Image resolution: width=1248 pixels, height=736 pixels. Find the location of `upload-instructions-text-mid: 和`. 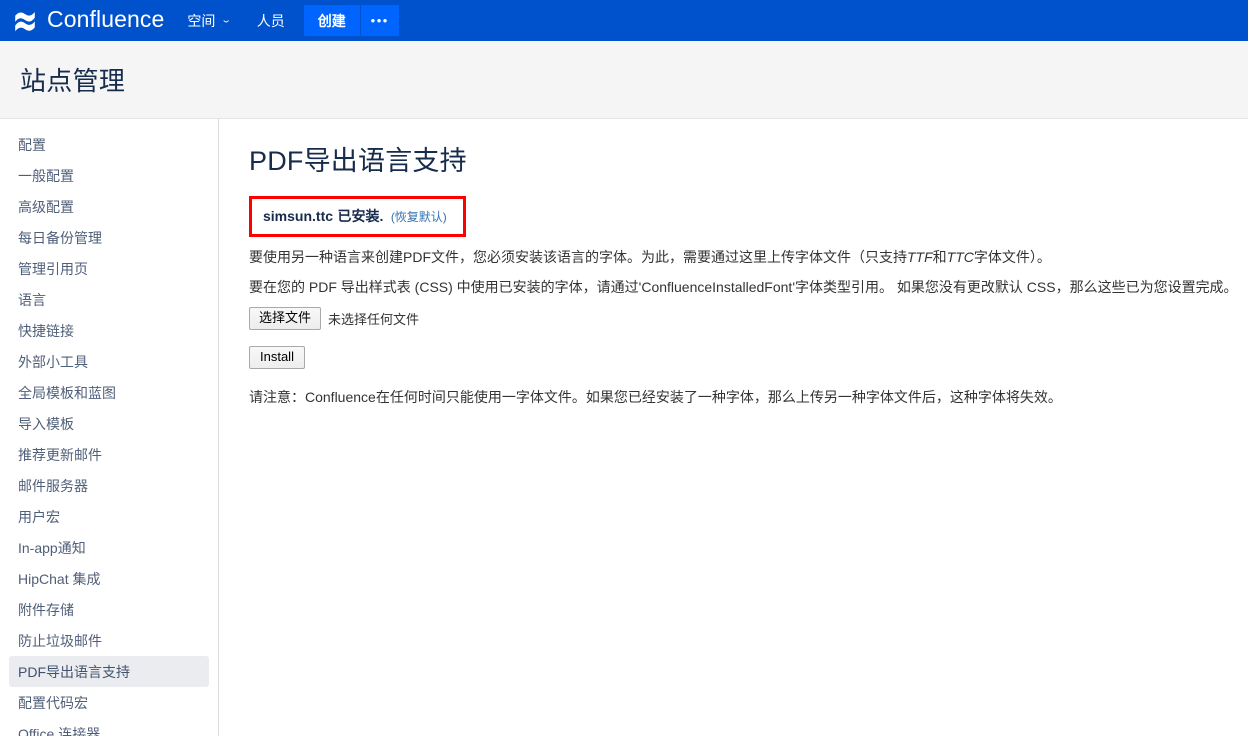

upload-instructions-text-mid: 和 is located at coordinates (939, 257).